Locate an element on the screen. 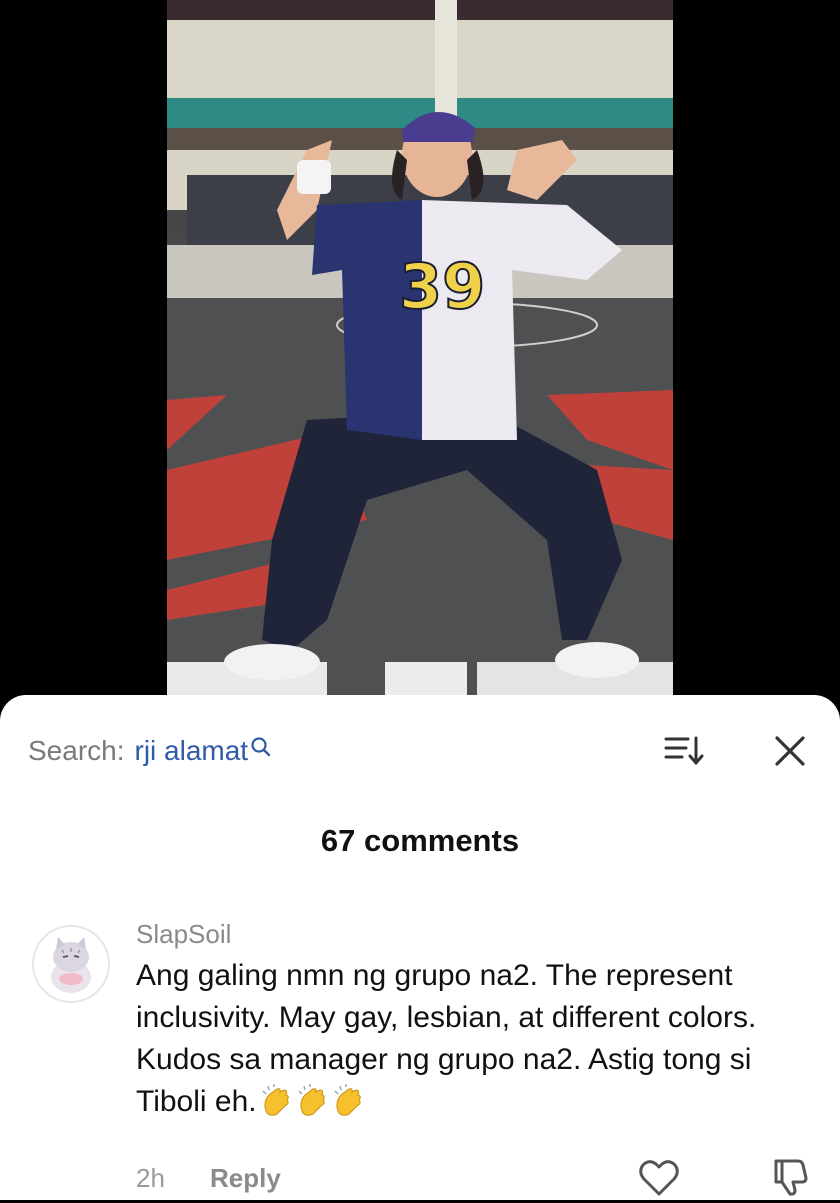 The width and height of the screenshot is (840, 1203). like-button is located at coordinates (659, 1178).